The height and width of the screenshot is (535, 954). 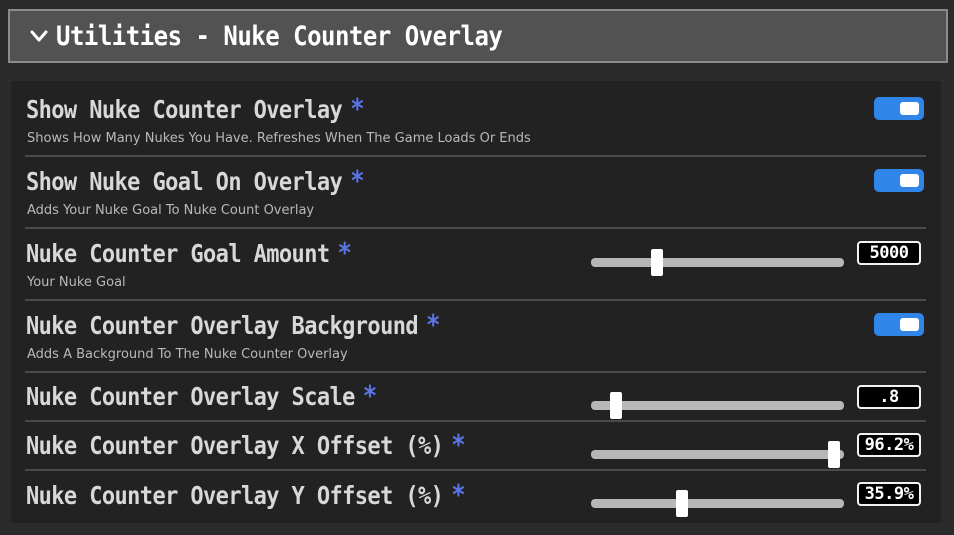 What do you see at coordinates (184, 111) in the screenshot?
I see `setting-title: Show Nuke Counter Overlay` at bounding box center [184, 111].